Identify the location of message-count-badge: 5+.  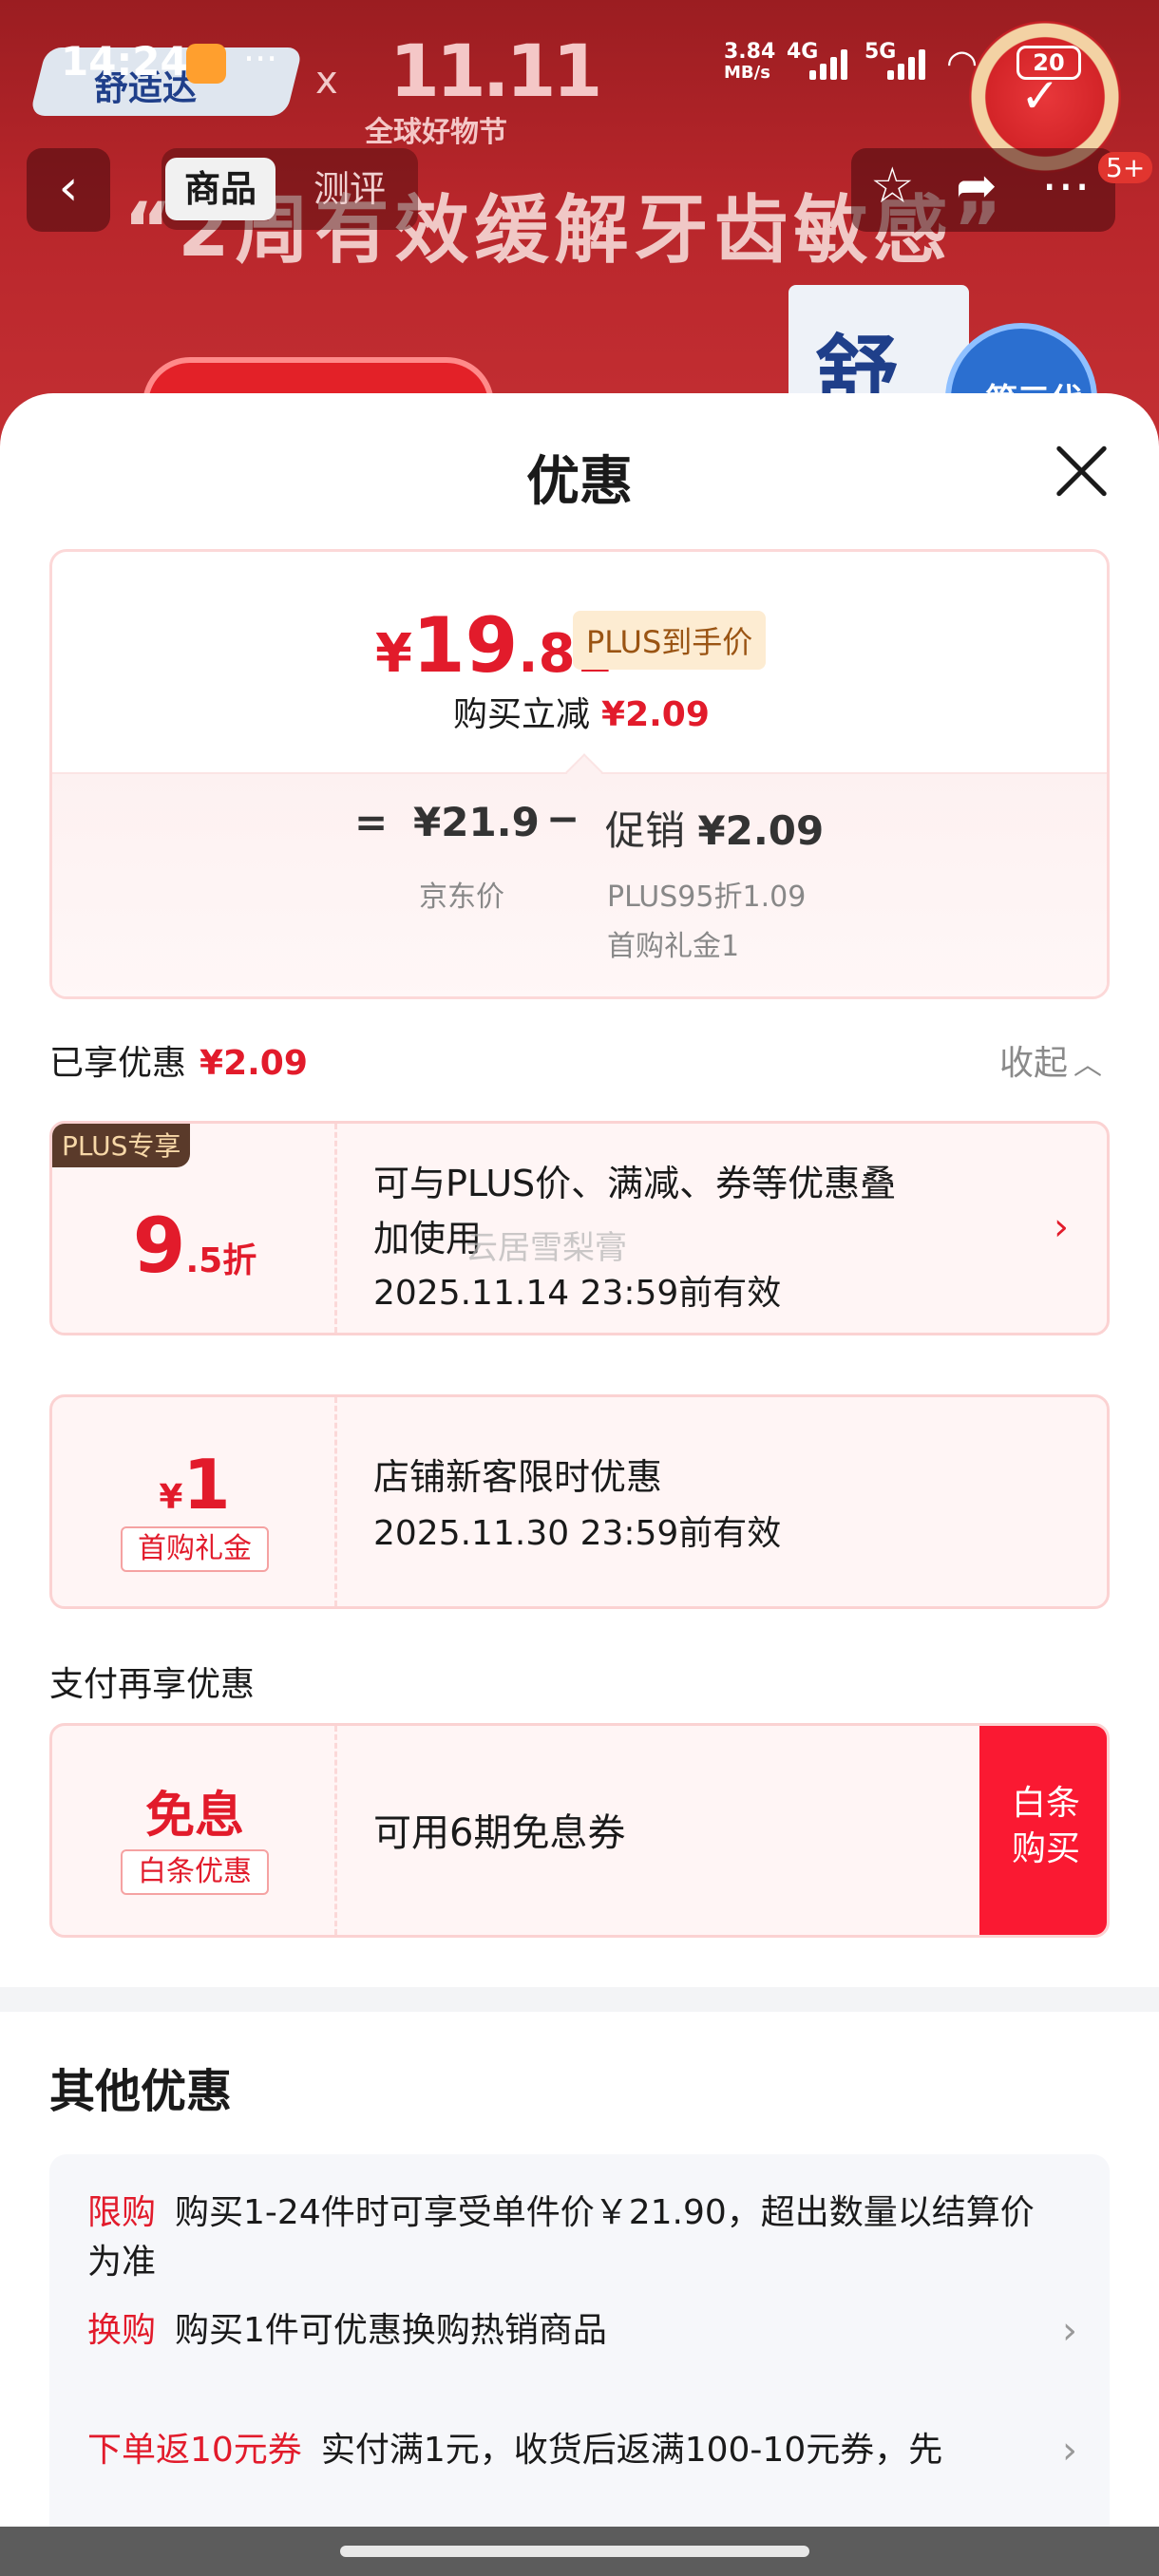
(1125, 167).